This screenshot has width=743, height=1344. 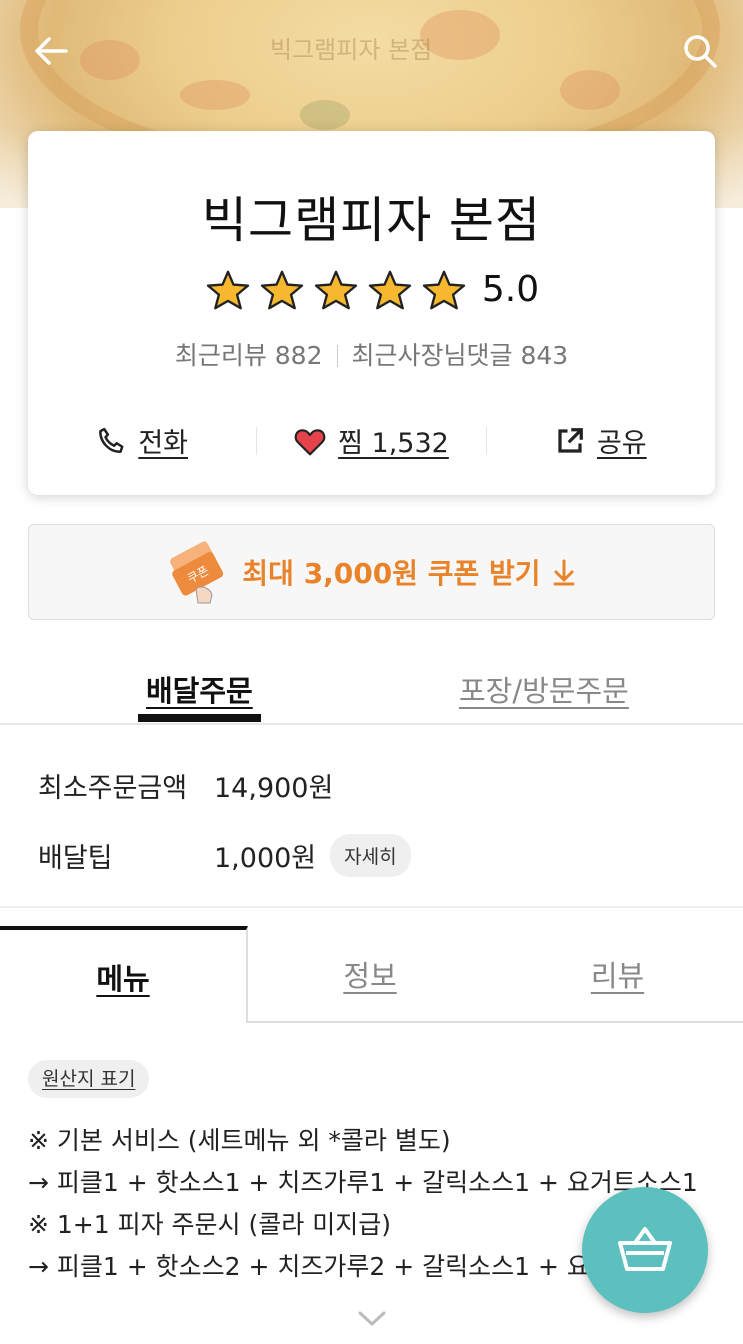 What do you see at coordinates (239, 1140) in the screenshot?
I see `notice-line: ※ 기본 서비스 (세트메뉴 외 *콜라 별도)` at bounding box center [239, 1140].